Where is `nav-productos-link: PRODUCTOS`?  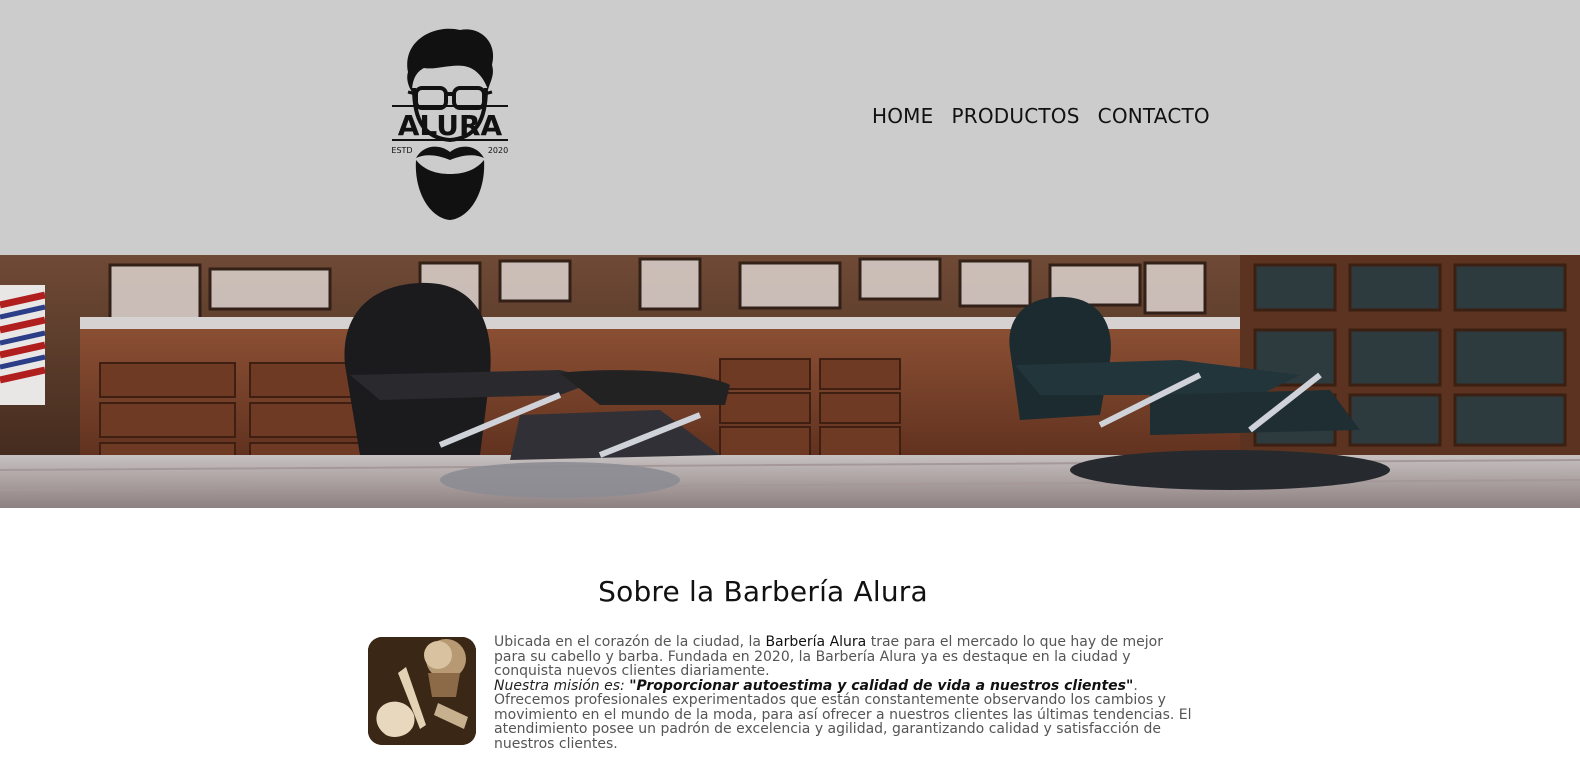
nav-productos-link: PRODUCTOS is located at coordinates (1015, 116).